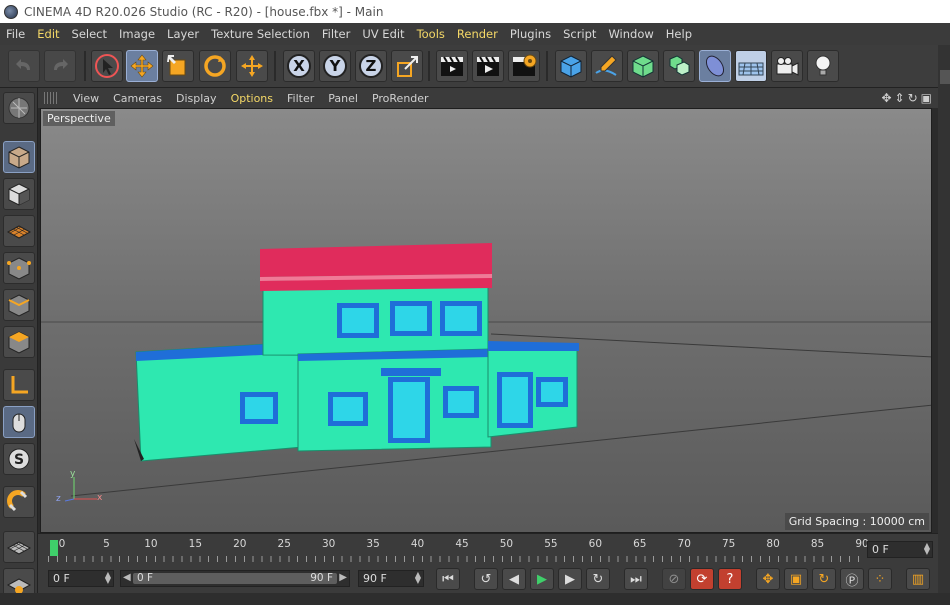  I want to click on record-point-level-button: ⁘, so click(880, 579).